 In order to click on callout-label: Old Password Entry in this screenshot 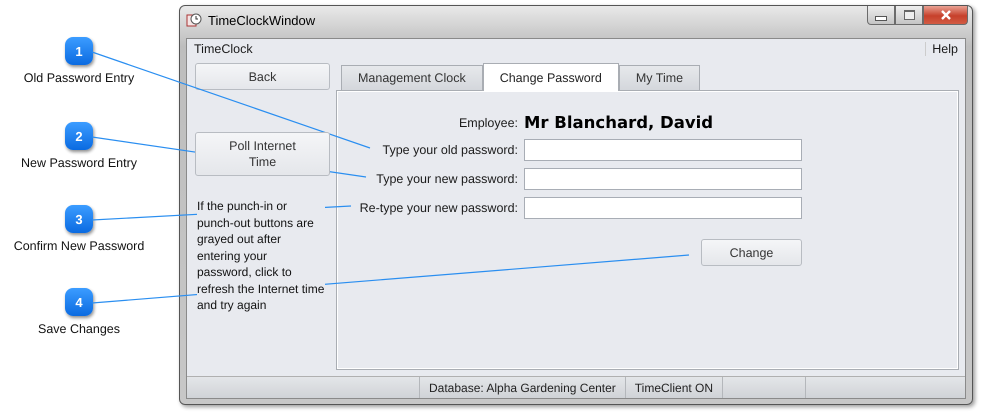, I will do `click(79, 78)`.